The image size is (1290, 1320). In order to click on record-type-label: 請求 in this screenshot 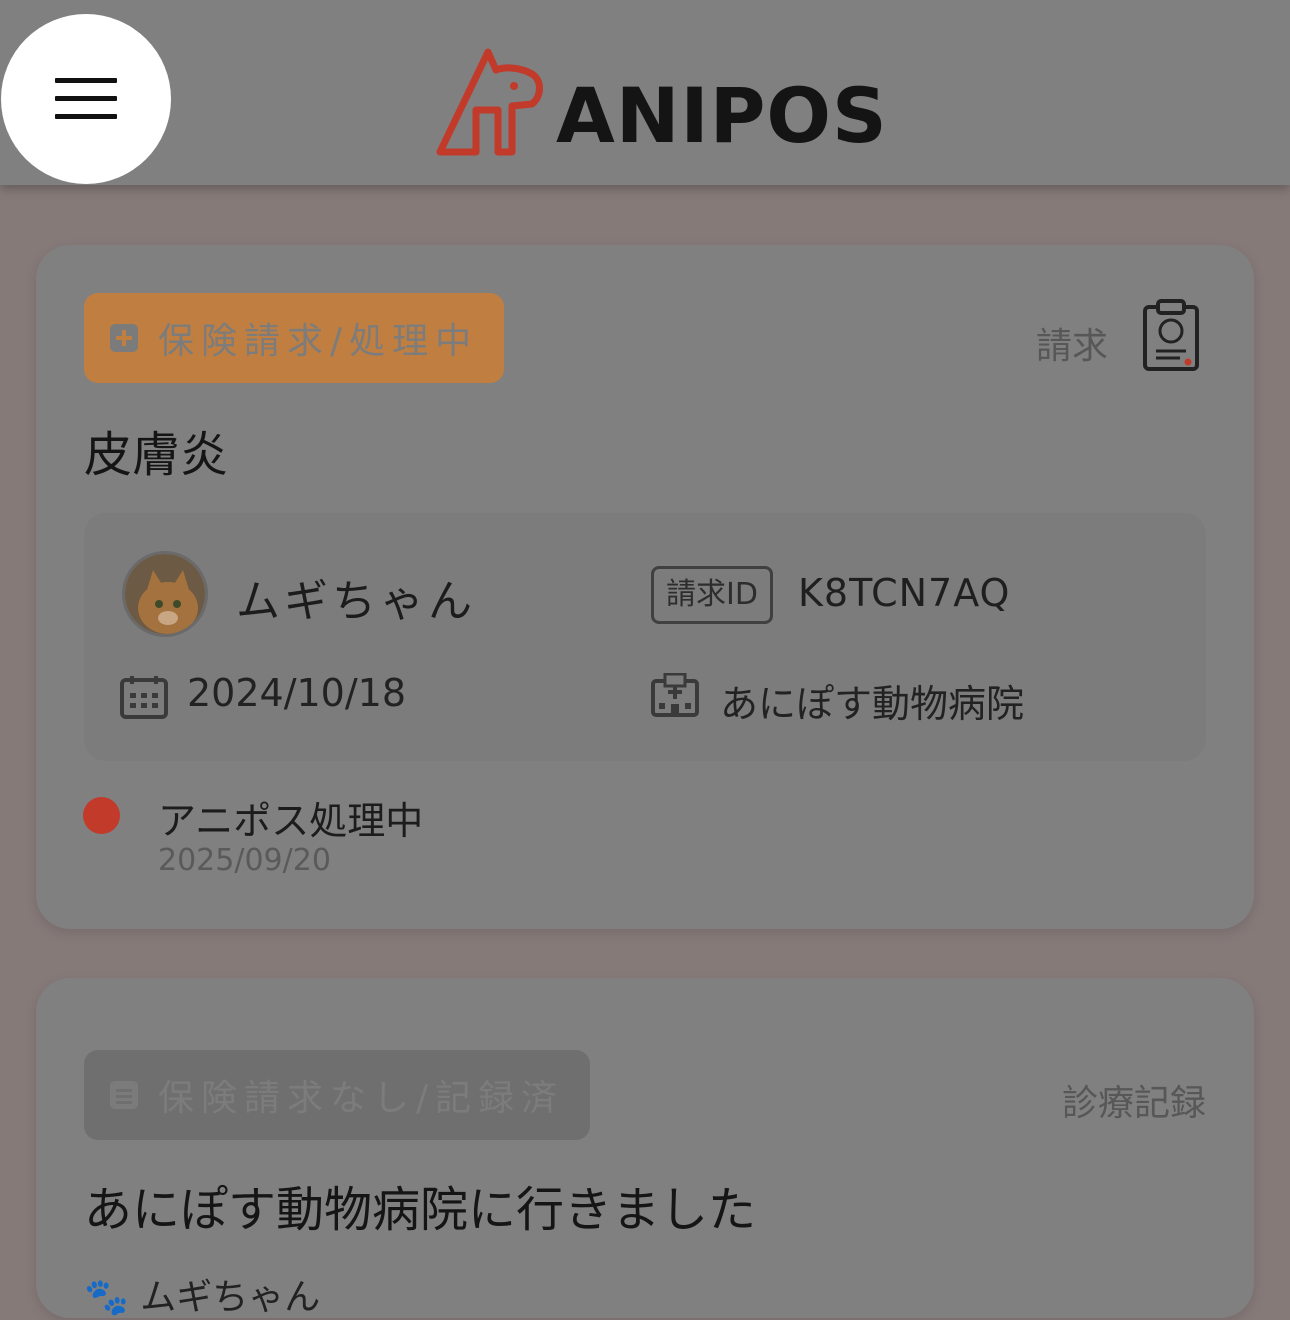, I will do `click(1071, 346)`.